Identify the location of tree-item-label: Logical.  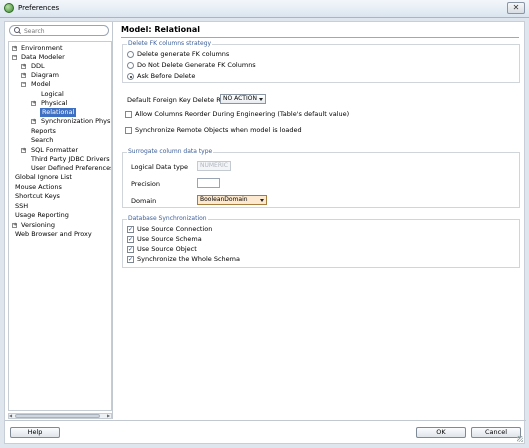
(52, 94).